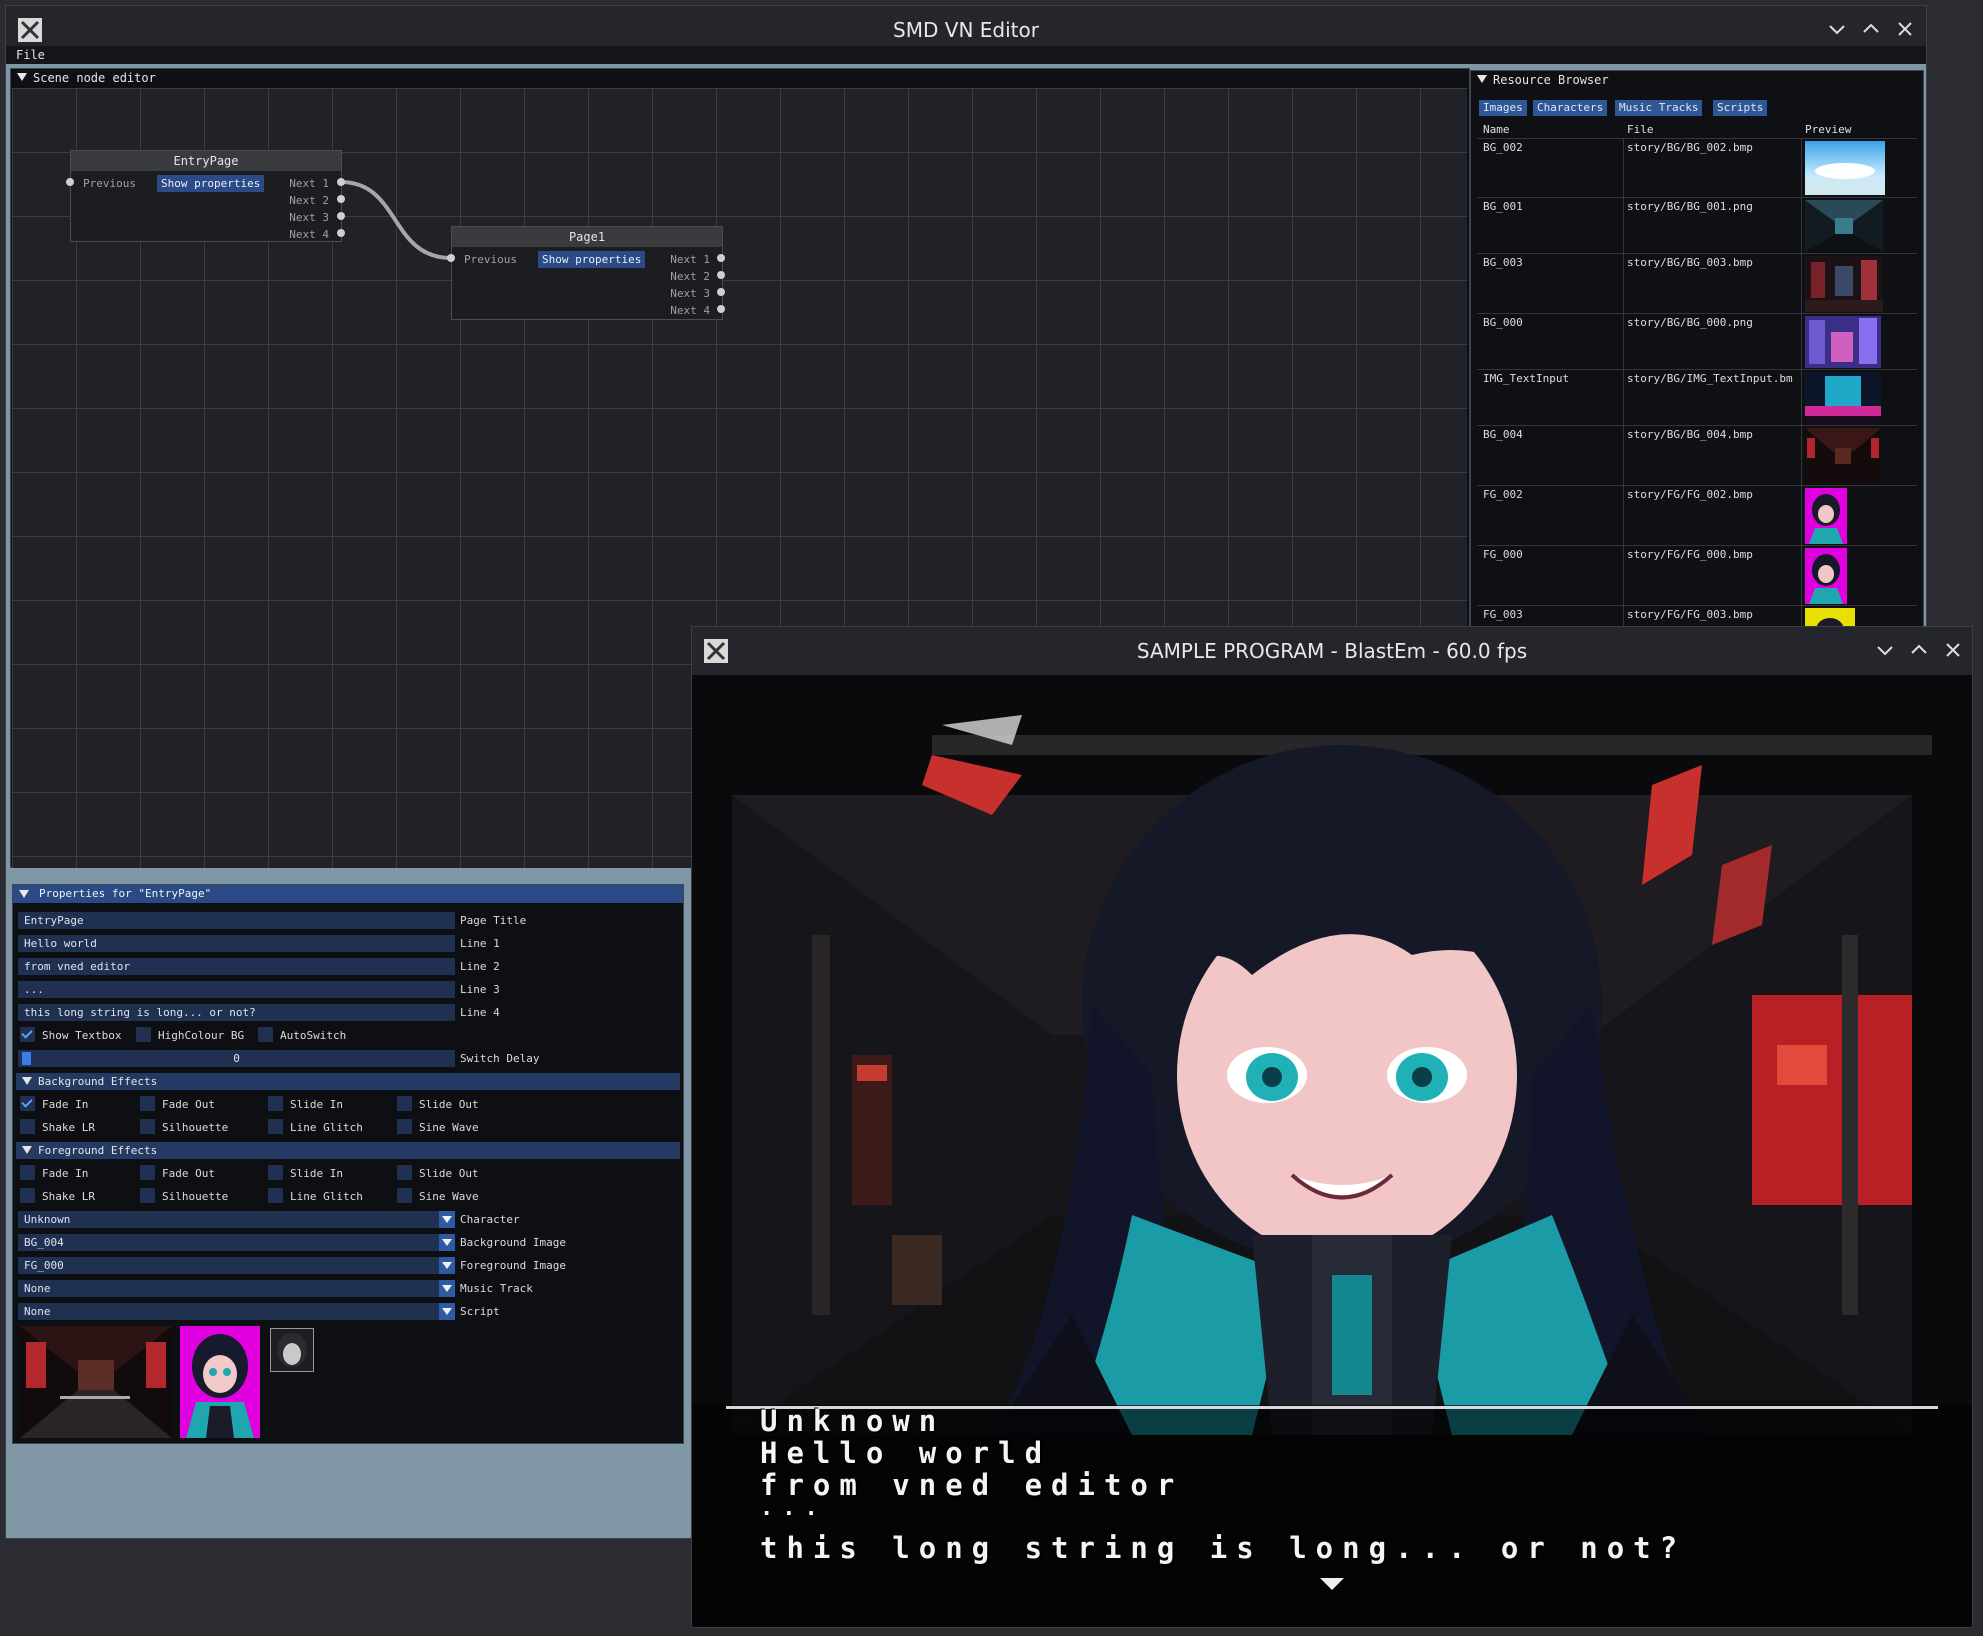 The height and width of the screenshot is (1636, 1983). I want to click on menu-bar: File, so click(966, 55).